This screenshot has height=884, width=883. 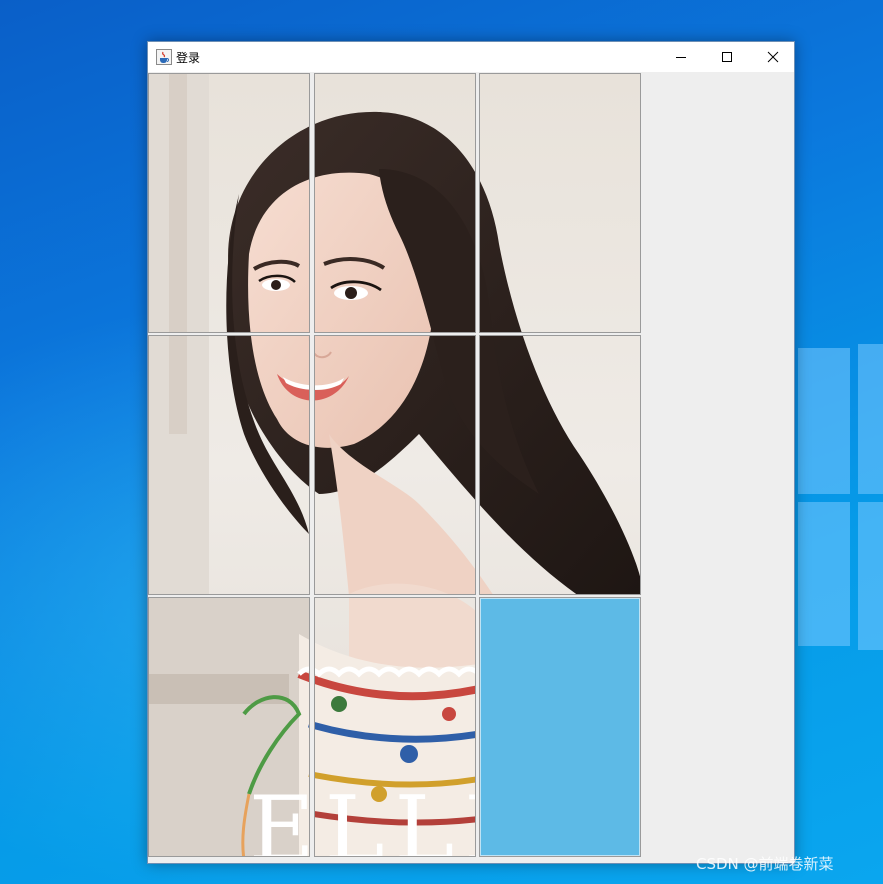 I want to click on minimize-icon, so click(x=681, y=57).